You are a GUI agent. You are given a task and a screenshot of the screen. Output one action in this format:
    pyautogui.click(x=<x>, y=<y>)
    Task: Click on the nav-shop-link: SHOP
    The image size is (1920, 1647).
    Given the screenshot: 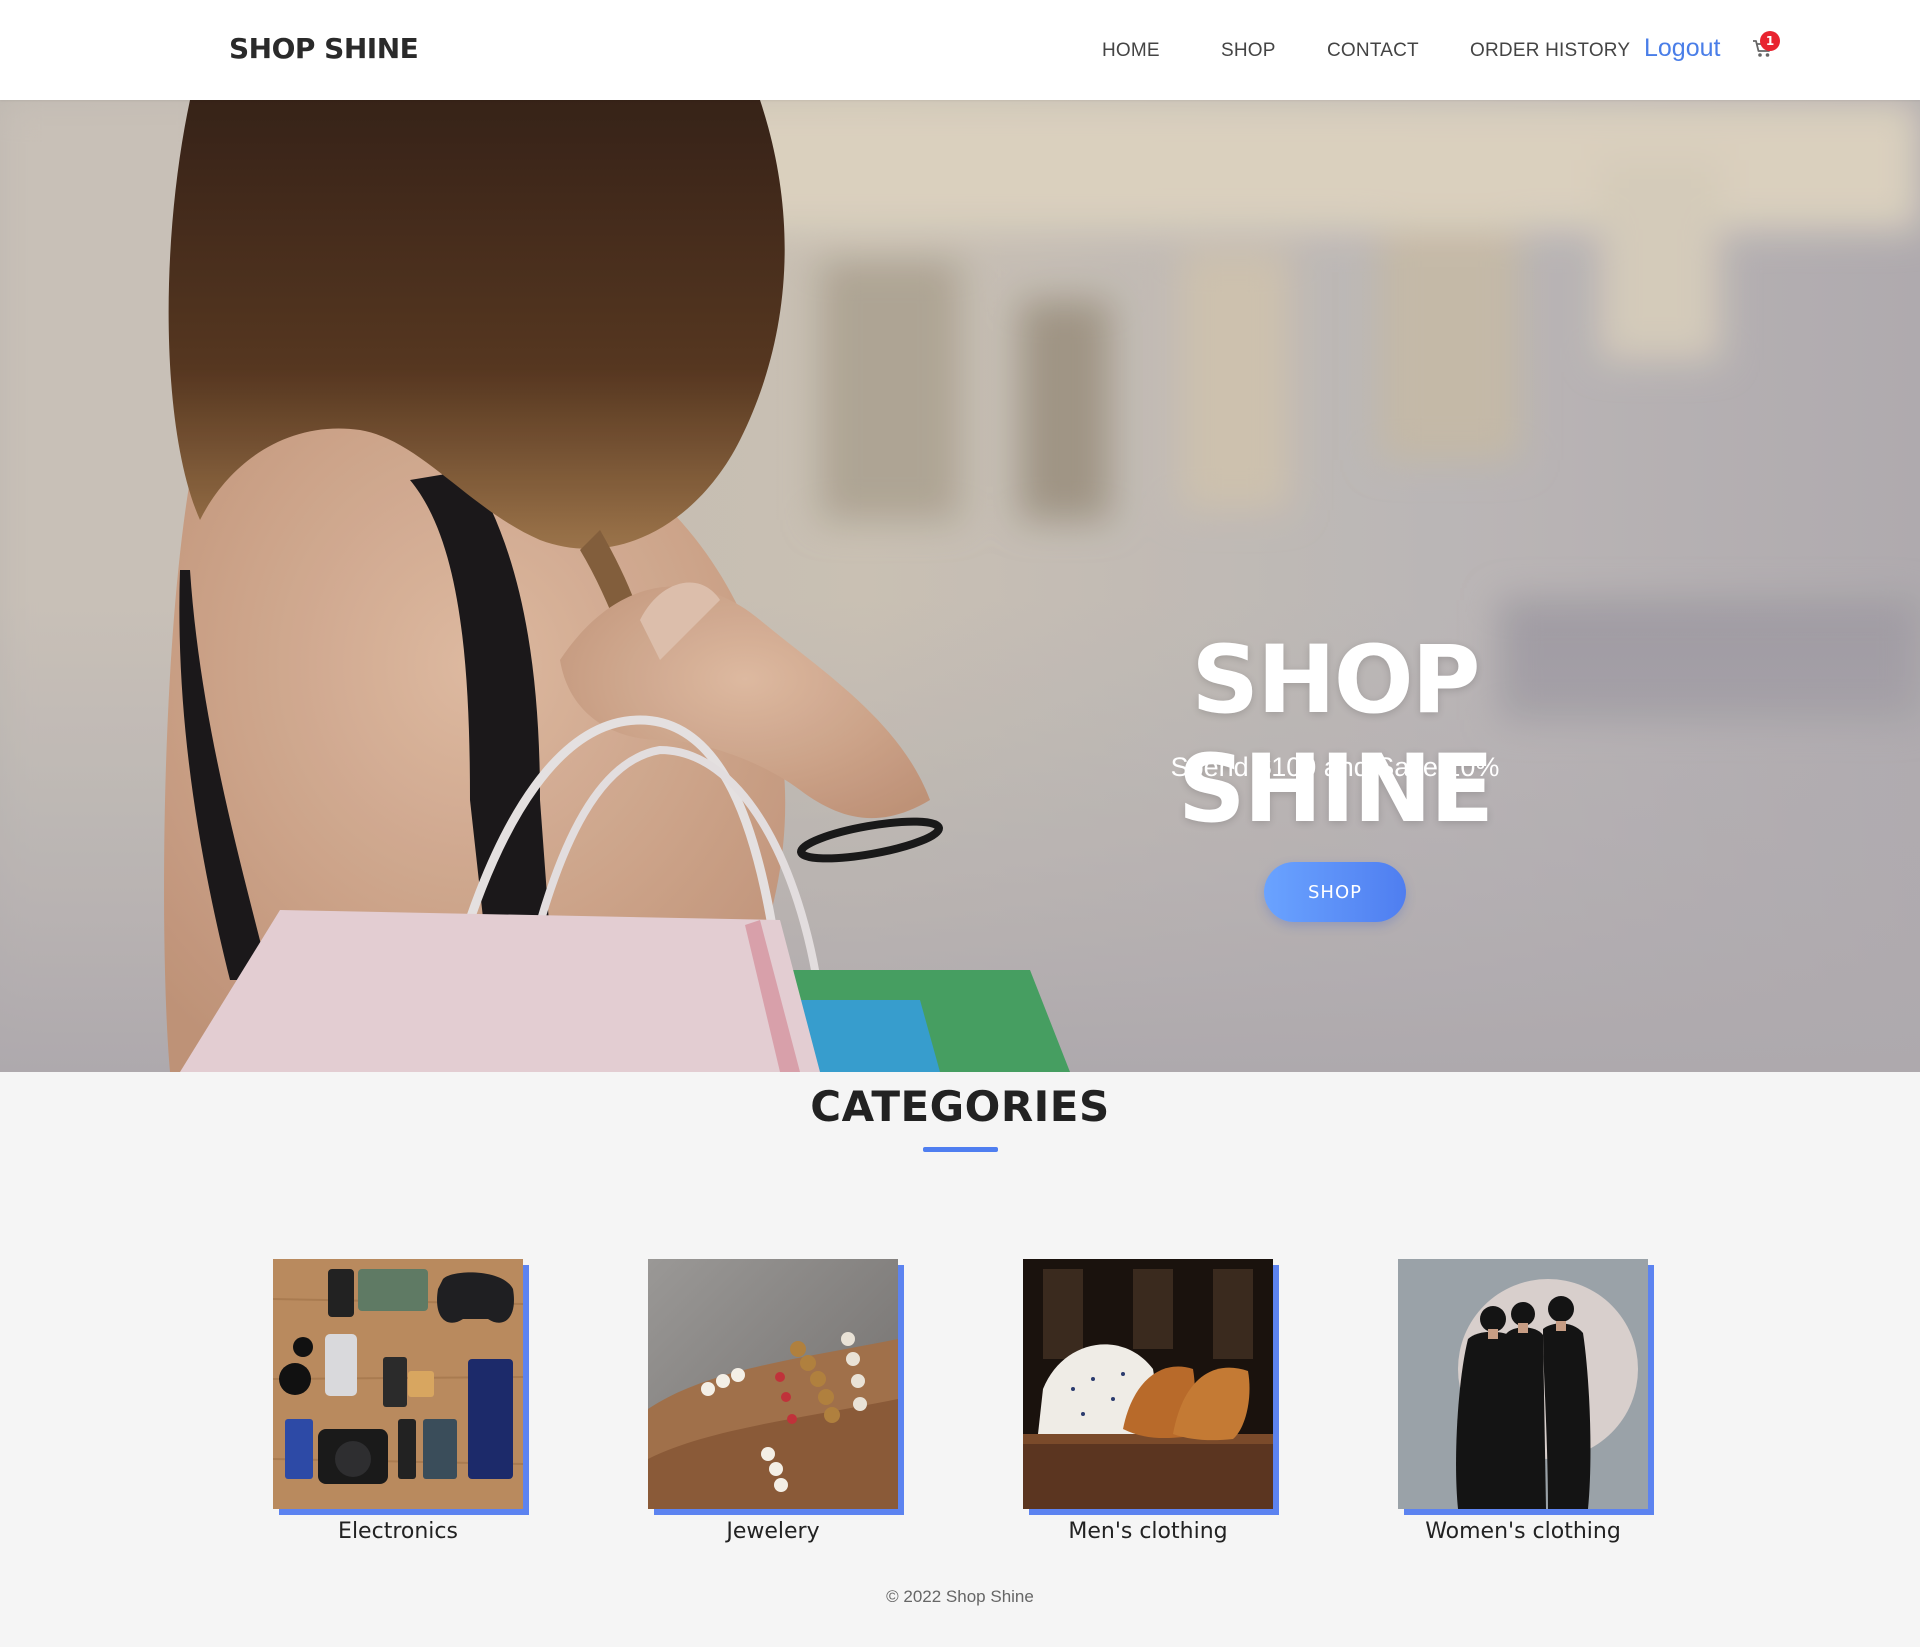 What is the action you would take?
    pyautogui.click(x=1248, y=51)
    